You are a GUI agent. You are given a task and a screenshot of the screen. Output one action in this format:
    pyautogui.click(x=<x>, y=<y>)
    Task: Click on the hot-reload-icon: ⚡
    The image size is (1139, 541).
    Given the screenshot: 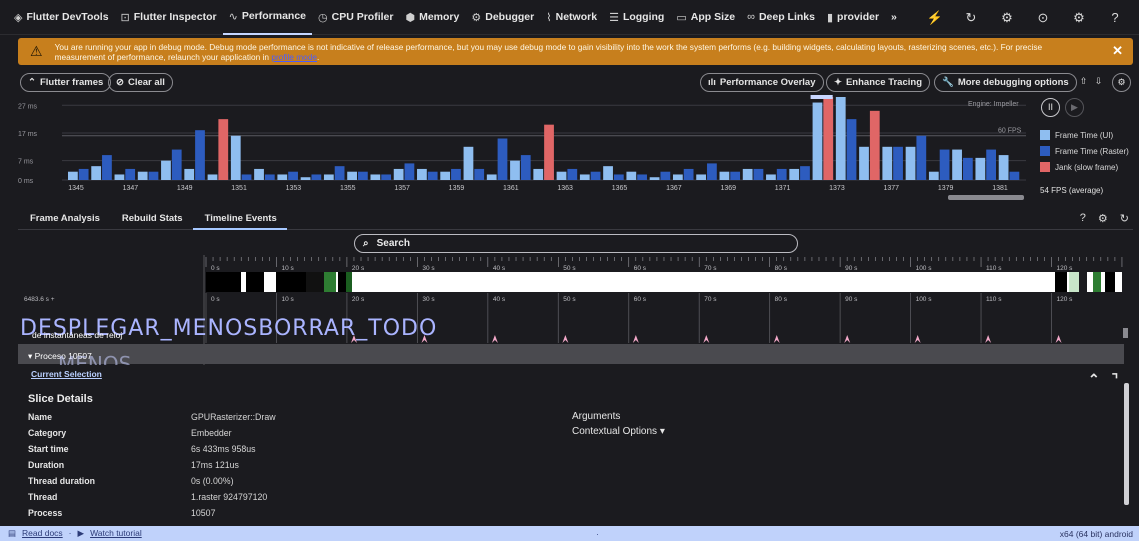 What is the action you would take?
    pyautogui.click(x=935, y=18)
    